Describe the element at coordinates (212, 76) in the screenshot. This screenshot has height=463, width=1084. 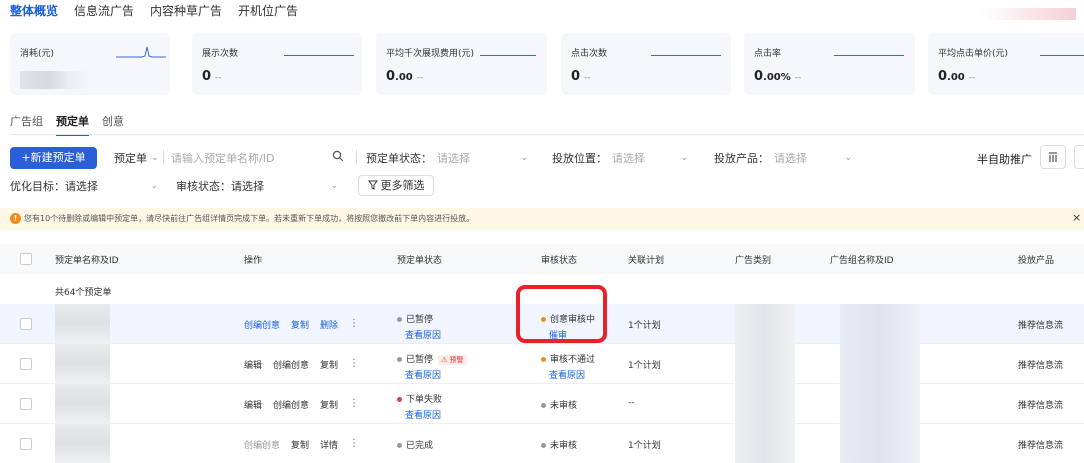
I see `metric-value: 0 --` at that location.